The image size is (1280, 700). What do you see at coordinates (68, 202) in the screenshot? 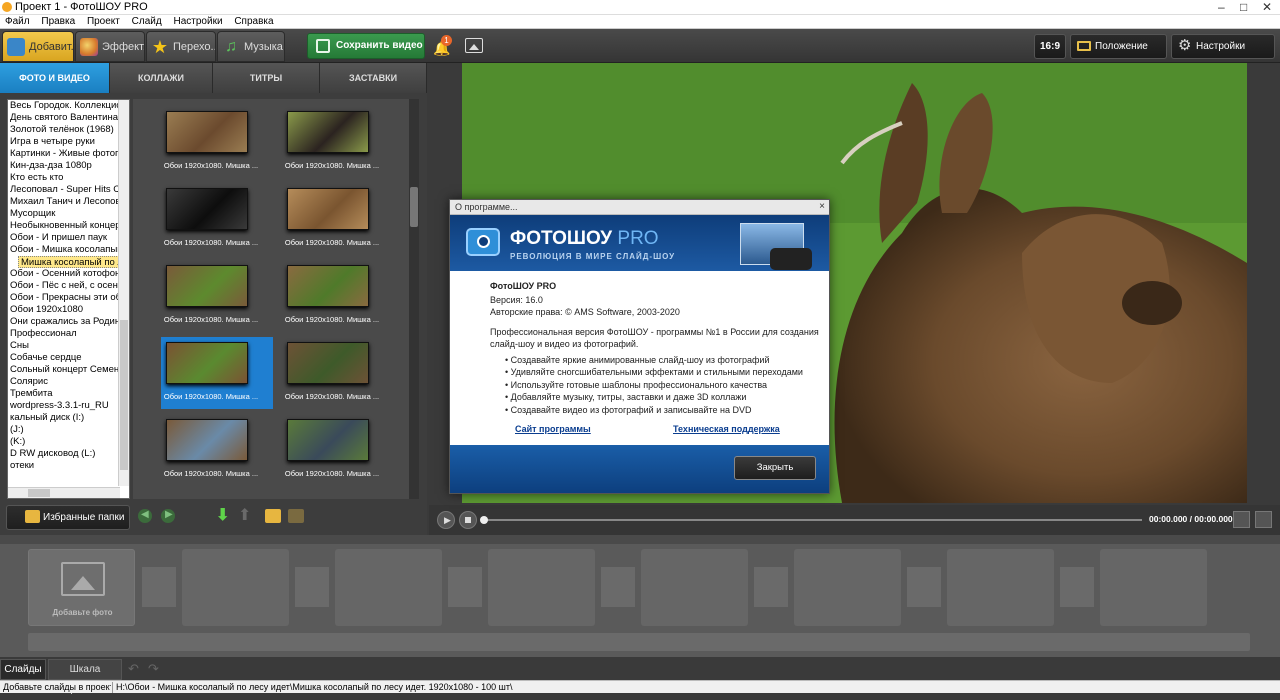
I see `folder-item: Михаил Танич и Лесоповал` at bounding box center [68, 202].